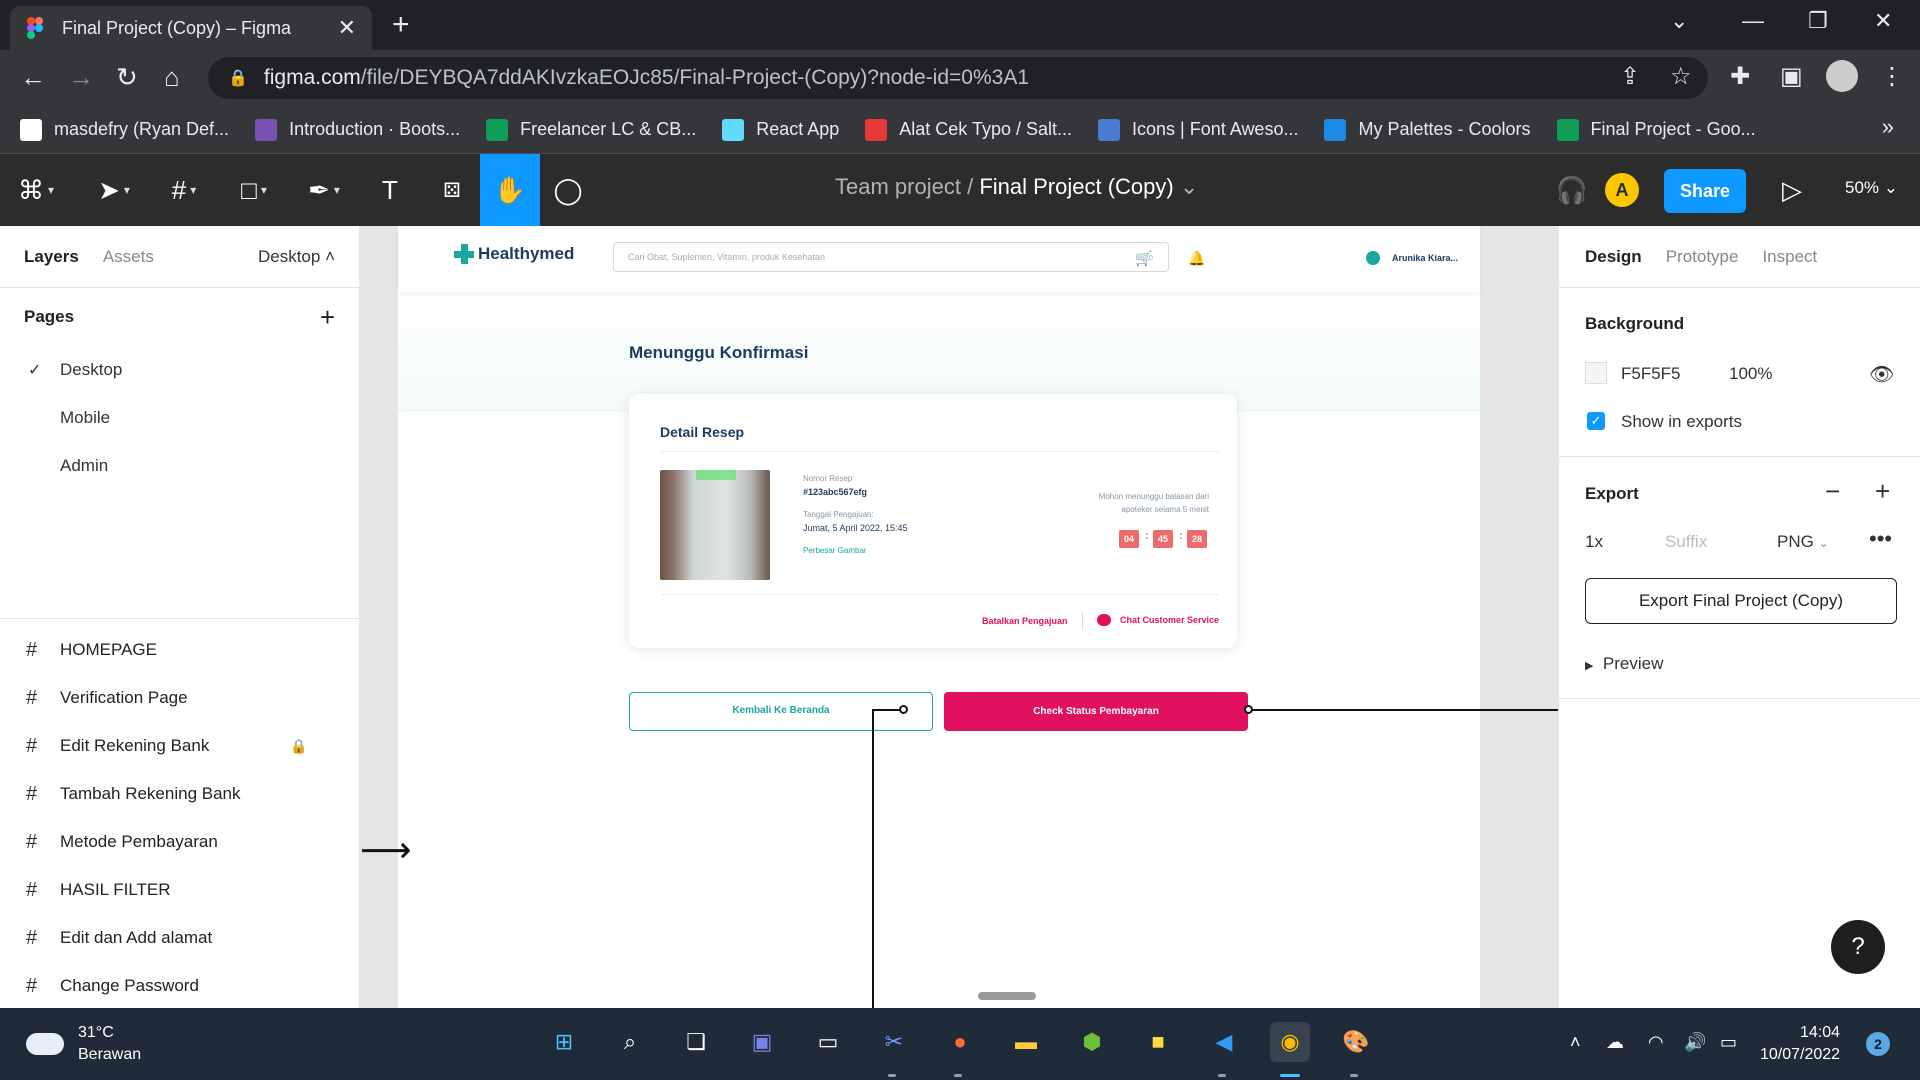 This screenshot has width=1920, height=1080. I want to click on tab-inspect: Inspect, so click(1789, 257).